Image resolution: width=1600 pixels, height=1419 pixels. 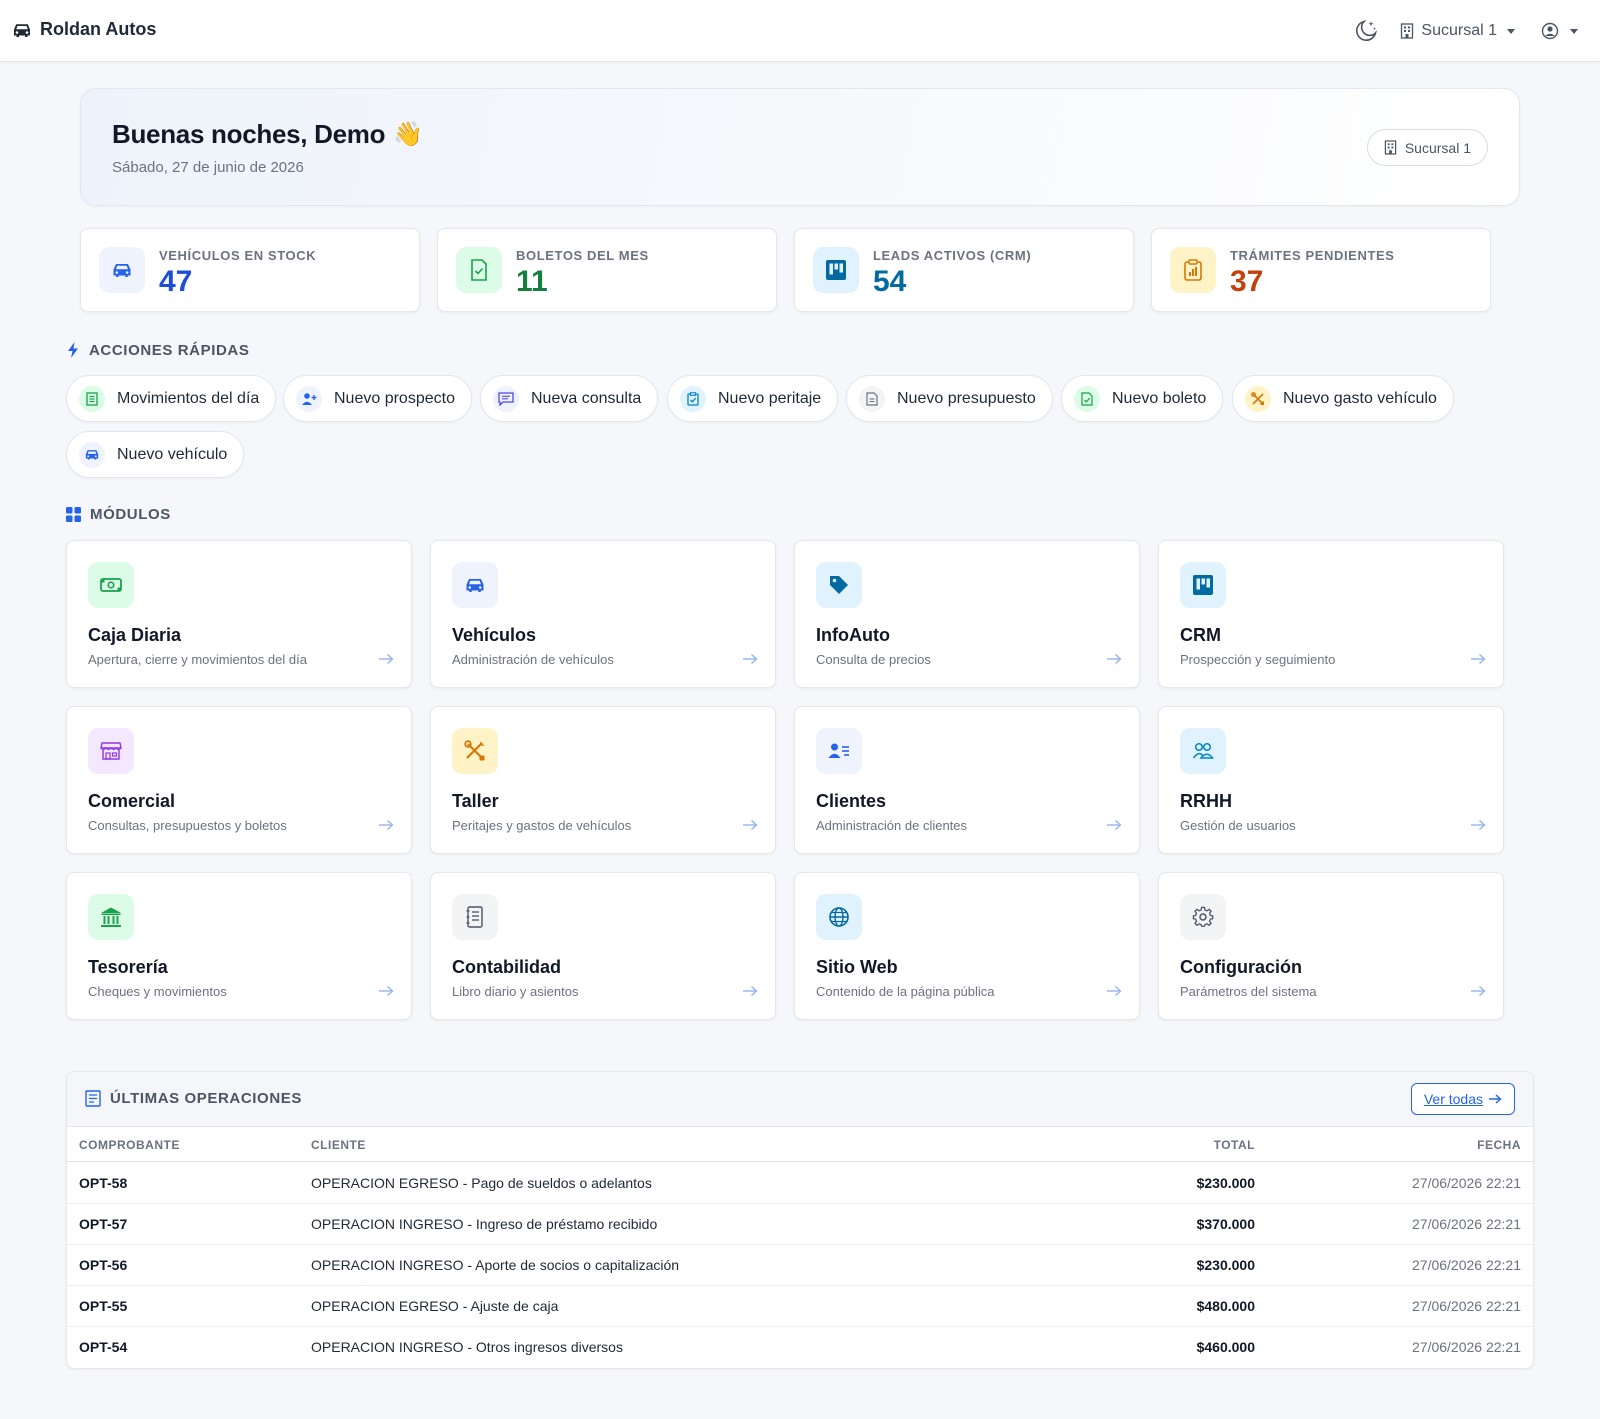 What do you see at coordinates (586, 398) in the screenshot?
I see `action-label: Nueva consulta` at bounding box center [586, 398].